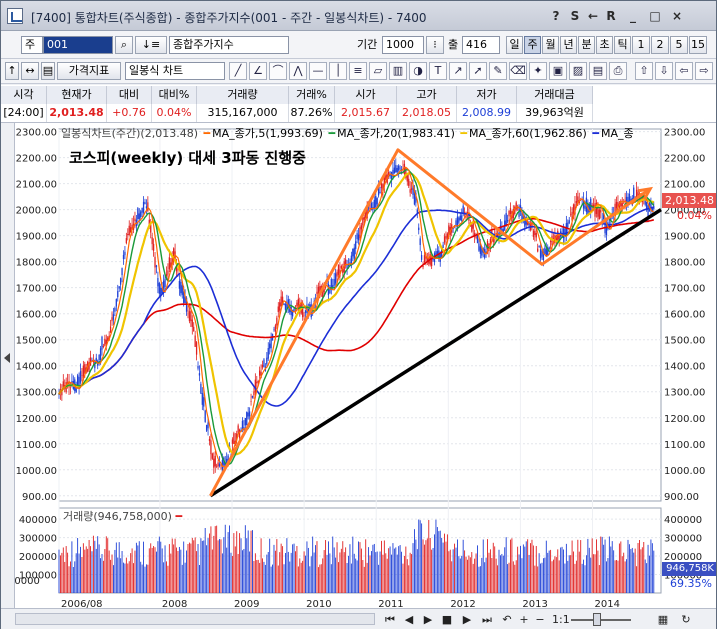 The height and width of the screenshot is (633, 717). Describe the element at coordinates (633, 16) in the screenshot. I see `minimize-button: _` at that location.